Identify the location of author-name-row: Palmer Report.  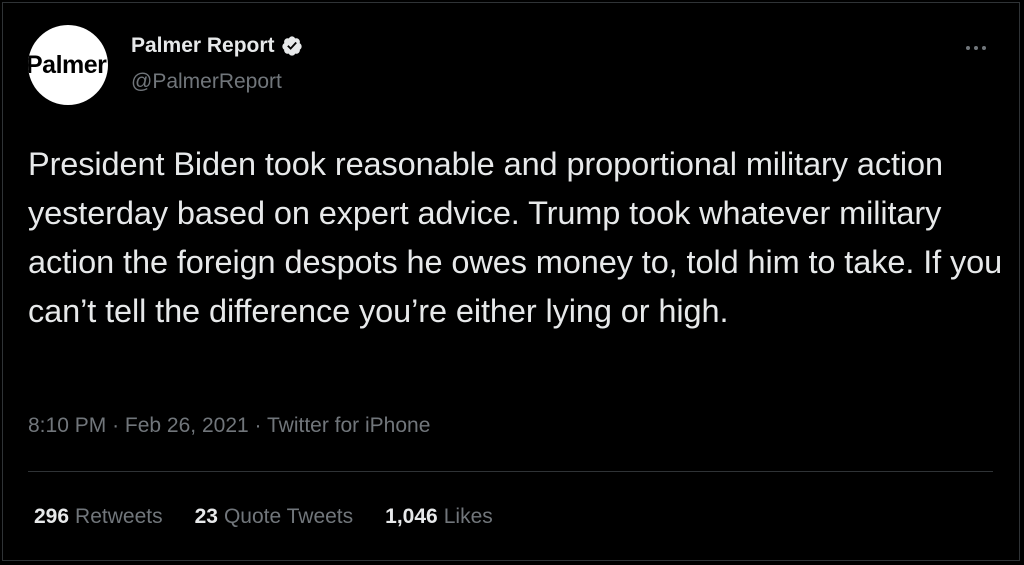
(217, 46).